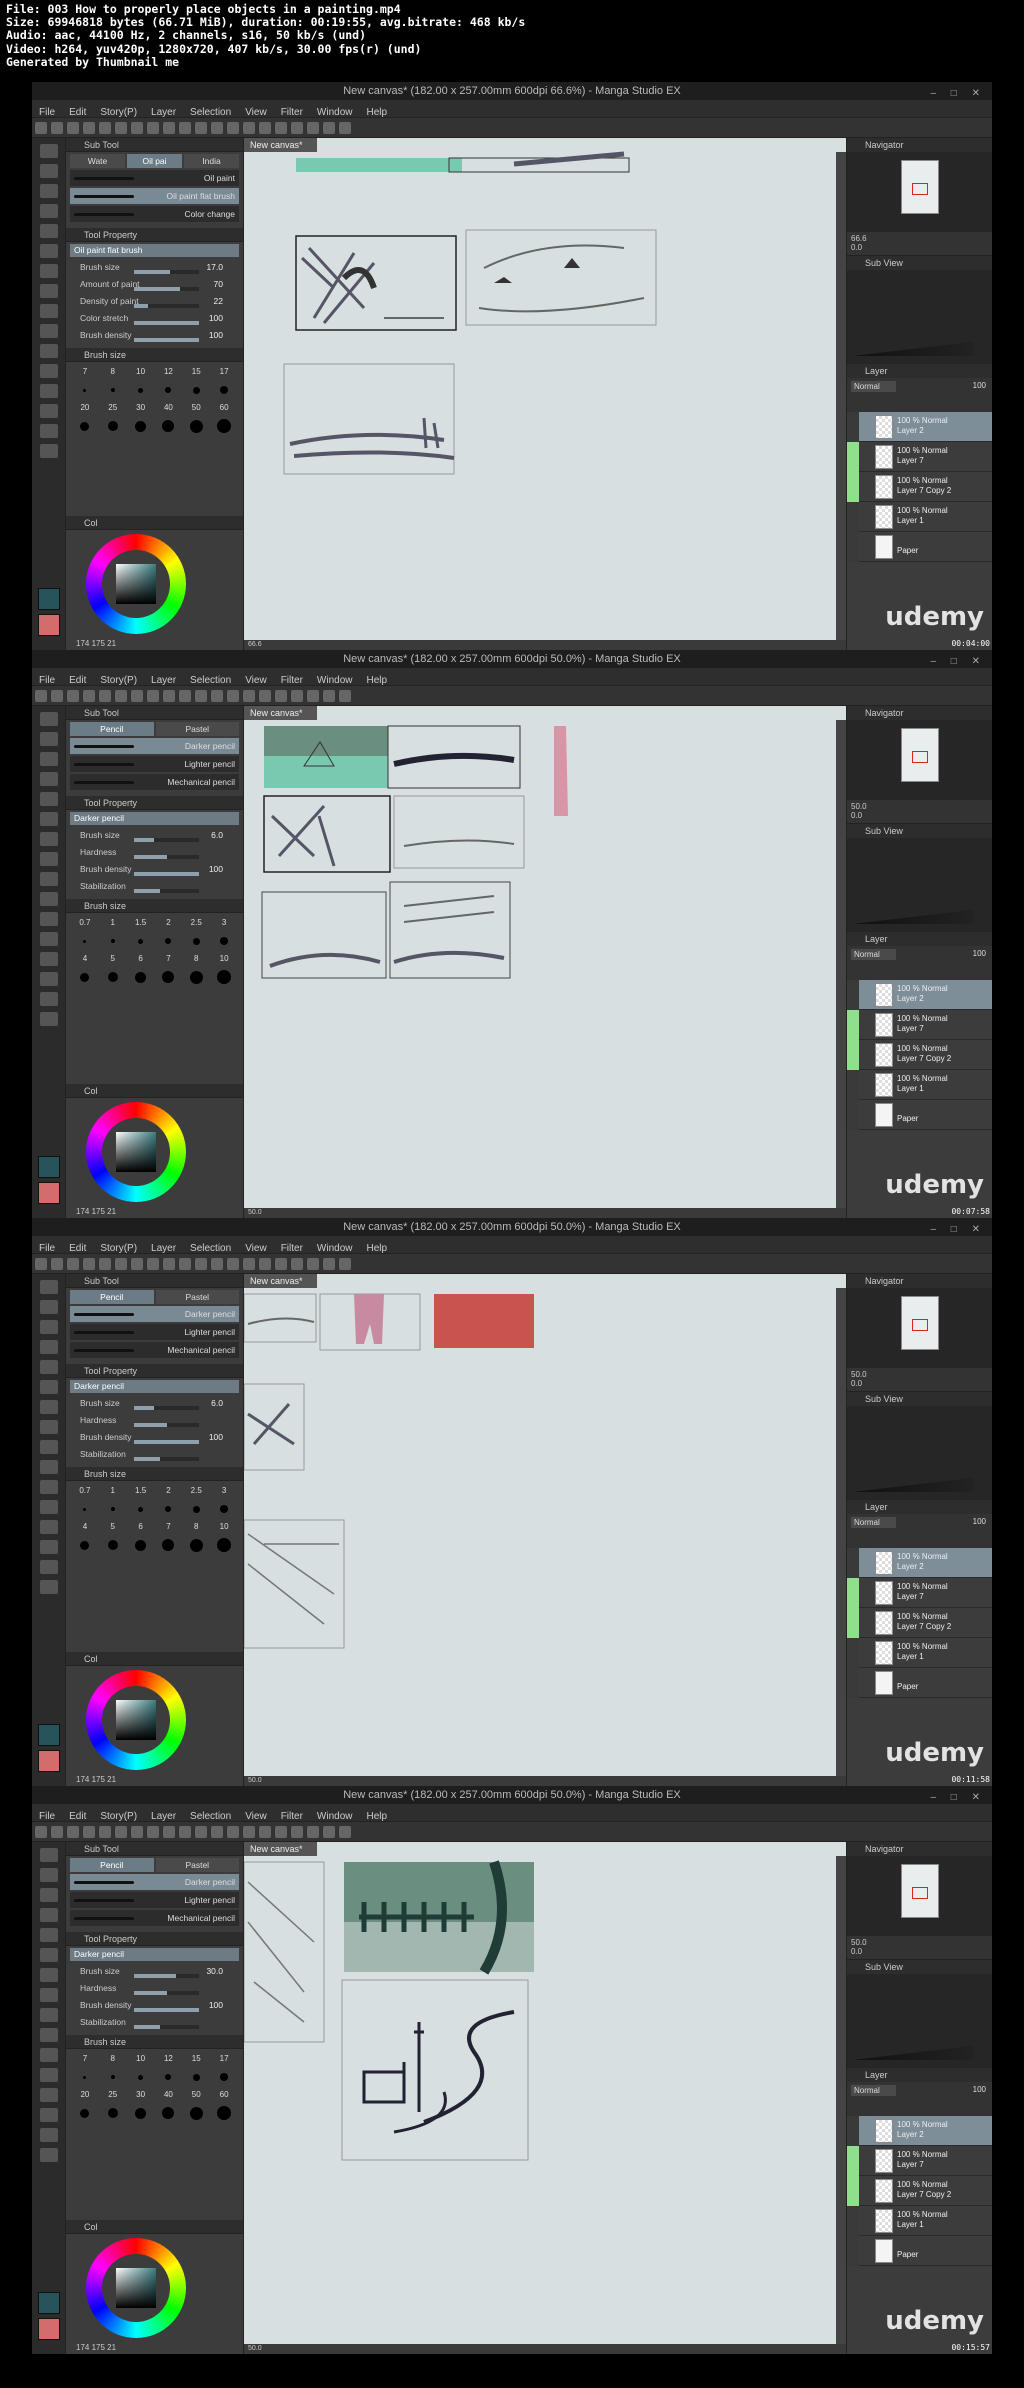 The width and height of the screenshot is (1024, 2388). I want to click on brush-preset-item: Oil paint, so click(154, 178).